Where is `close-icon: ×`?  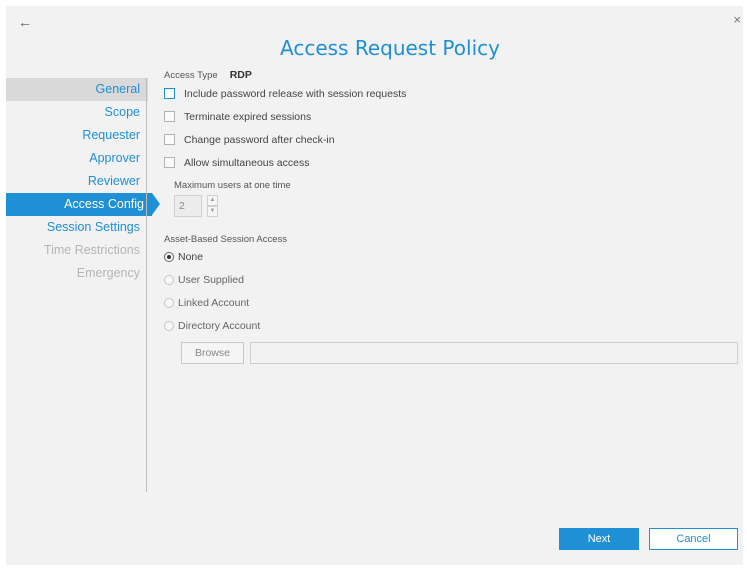 close-icon: × is located at coordinates (737, 19).